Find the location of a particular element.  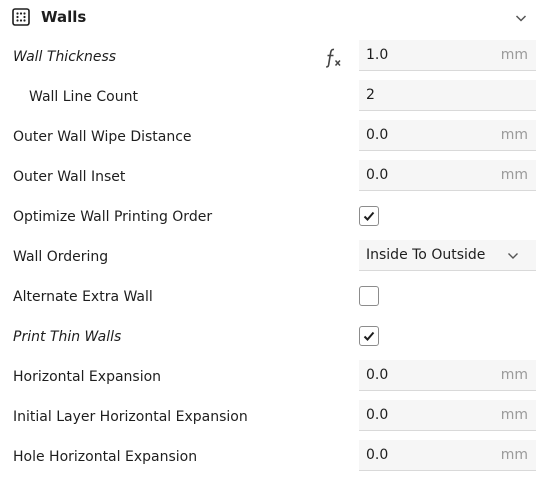

hole-horizontal-expansion-field: mm is located at coordinates (447, 455).